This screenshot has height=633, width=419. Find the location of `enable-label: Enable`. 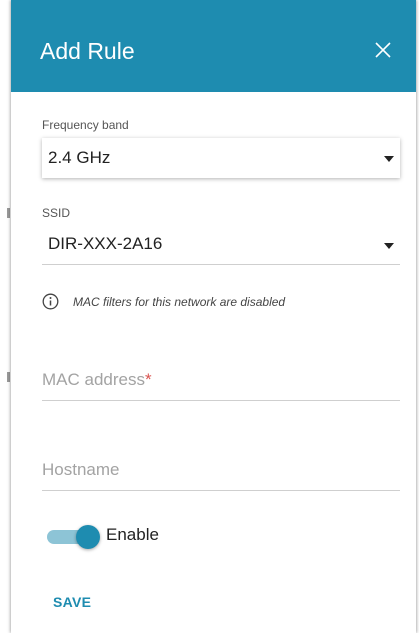

enable-label: Enable is located at coordinates (132, 534).